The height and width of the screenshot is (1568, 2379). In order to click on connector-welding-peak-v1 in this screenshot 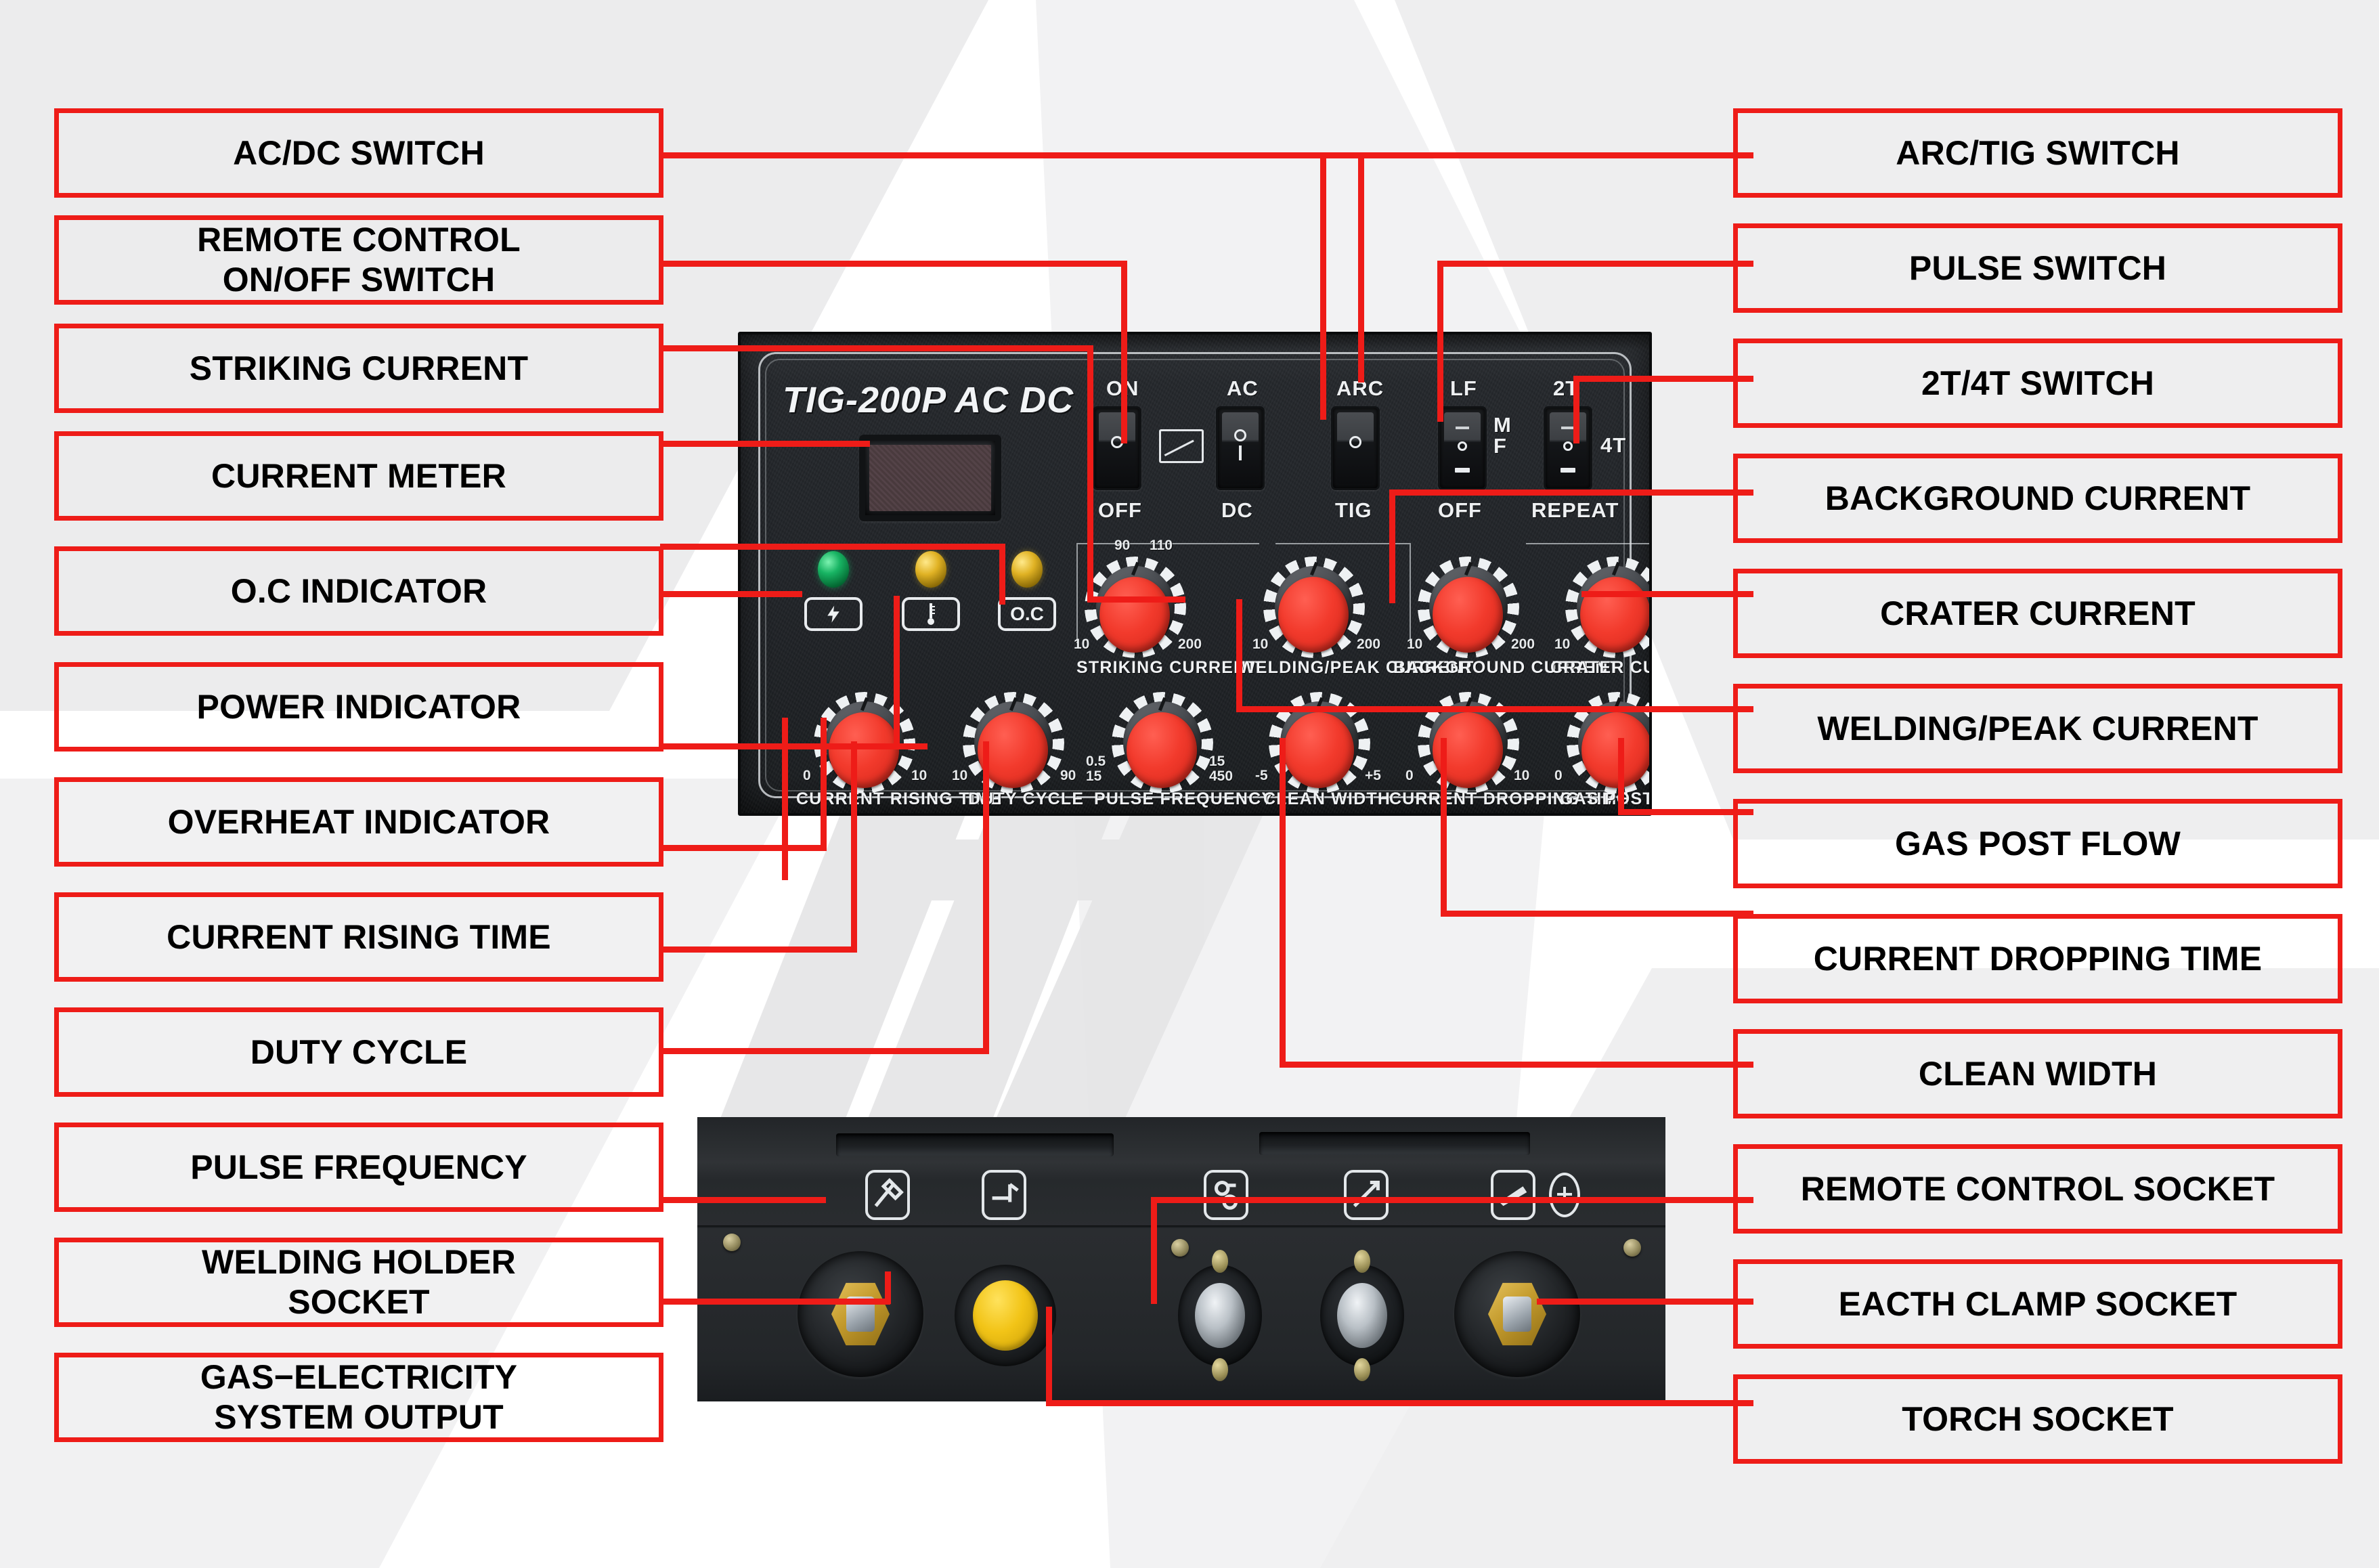, I will do `click(1239, 654)`.